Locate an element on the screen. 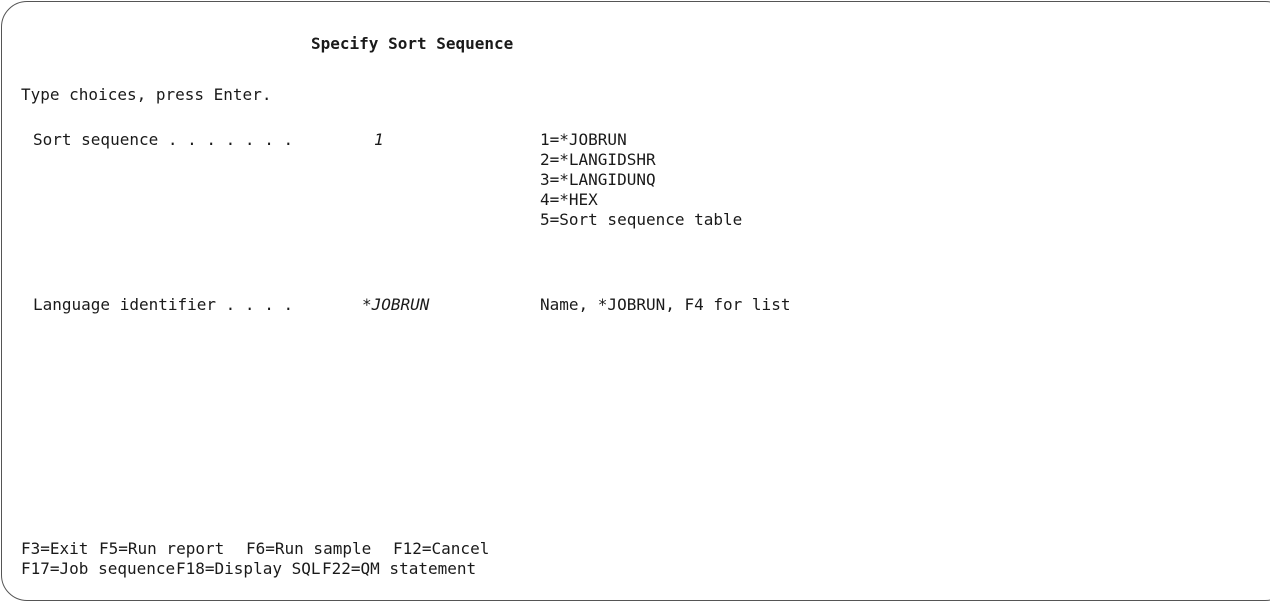 This screenshot has width=1270, height=601. sort-option-2: 2=*LANGIDSHR is located at coordinates (598, 159).